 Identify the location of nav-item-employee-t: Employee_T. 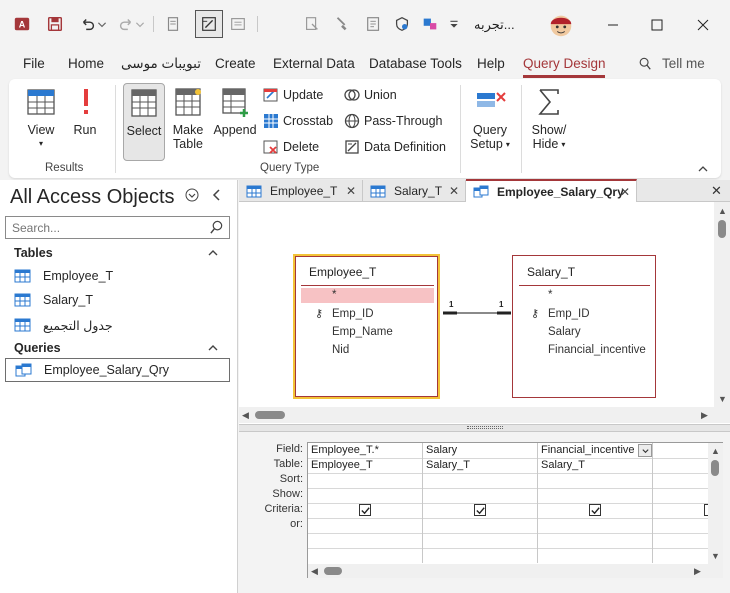
(63, 276).